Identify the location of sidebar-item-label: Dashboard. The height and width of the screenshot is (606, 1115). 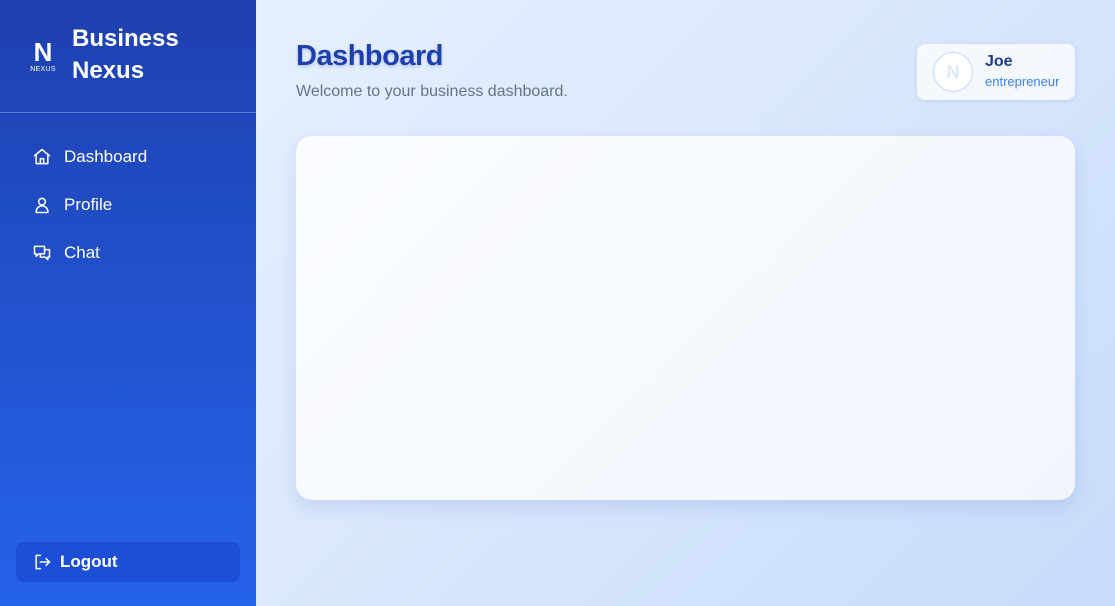
(106, 156).